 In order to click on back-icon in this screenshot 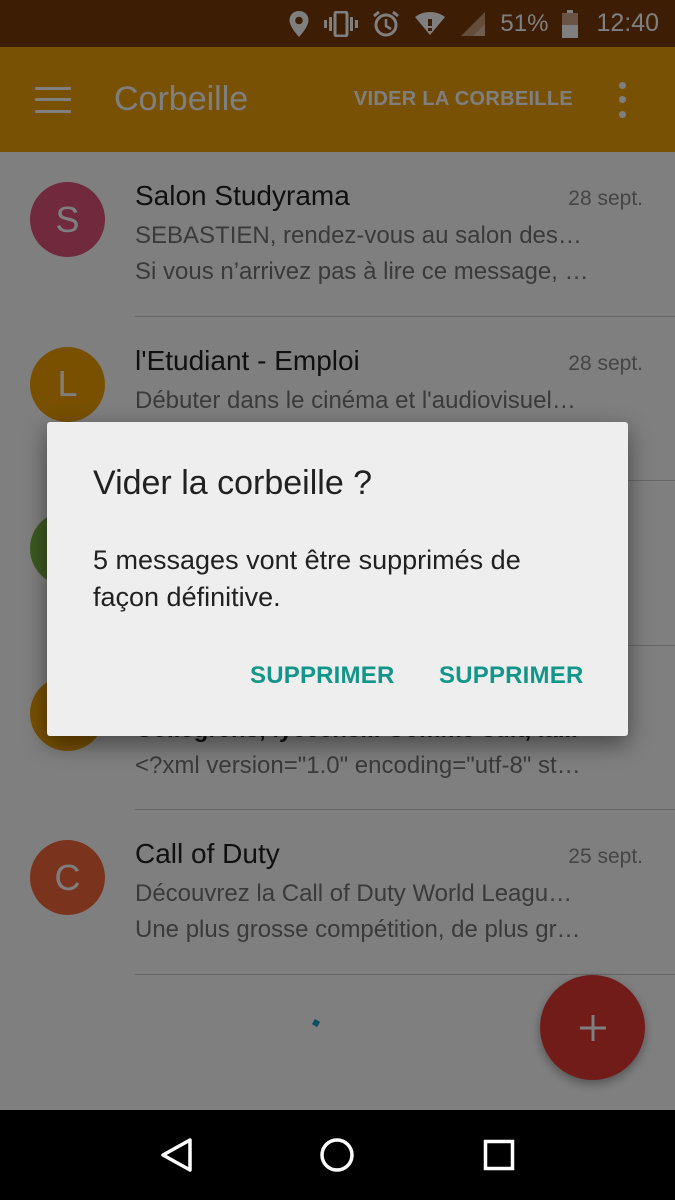, I will do `click(176, 1155)`.